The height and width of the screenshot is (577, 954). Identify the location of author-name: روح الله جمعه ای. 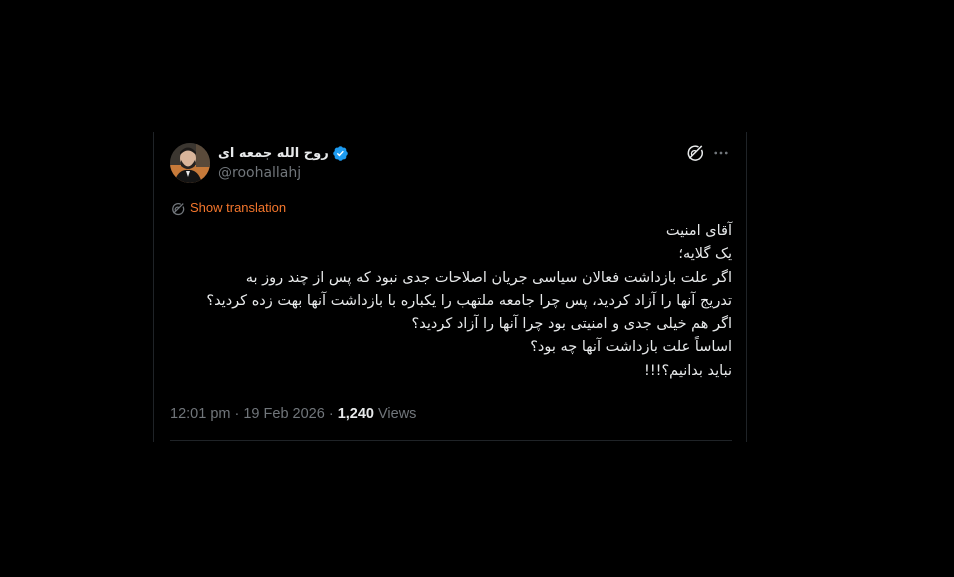
(273, 153).